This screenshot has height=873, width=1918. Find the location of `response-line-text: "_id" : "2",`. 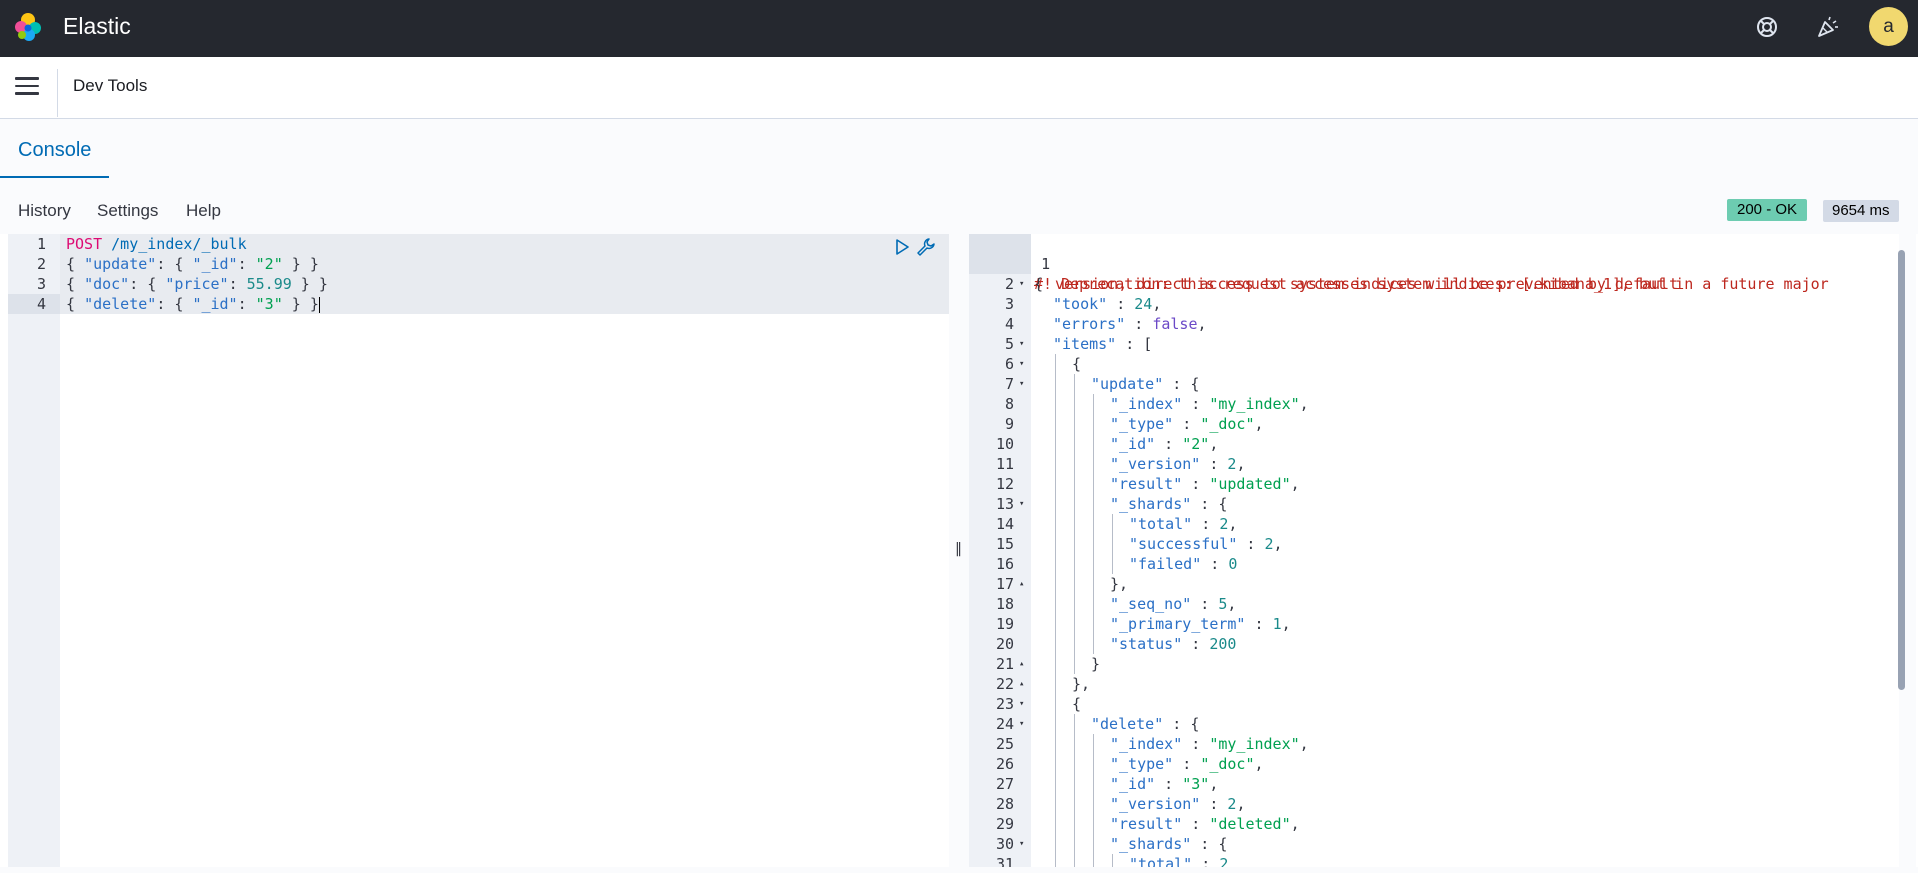

response-line-text: "_id" : "2", is located at coordinates (1164, 444).